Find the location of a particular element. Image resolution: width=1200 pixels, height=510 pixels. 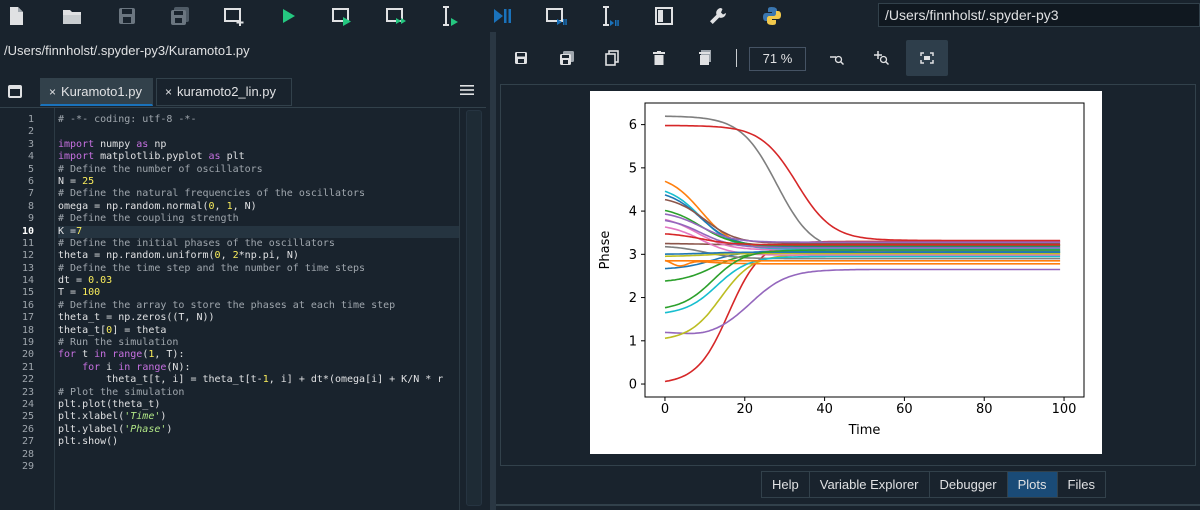

line-number: 5 is located at coordinates (30, 169).